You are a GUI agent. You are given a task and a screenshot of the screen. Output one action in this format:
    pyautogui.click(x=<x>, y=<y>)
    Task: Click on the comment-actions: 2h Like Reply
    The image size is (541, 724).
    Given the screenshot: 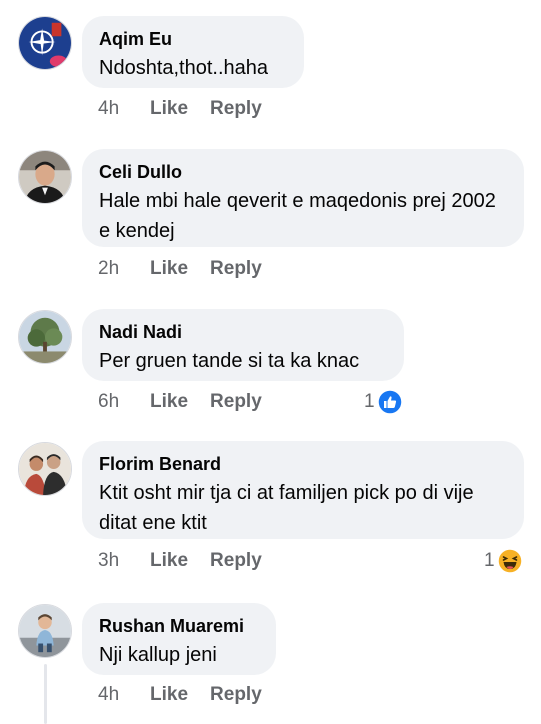 What is the action you would take?
    pyautogui.click(x=191, y=269)
    